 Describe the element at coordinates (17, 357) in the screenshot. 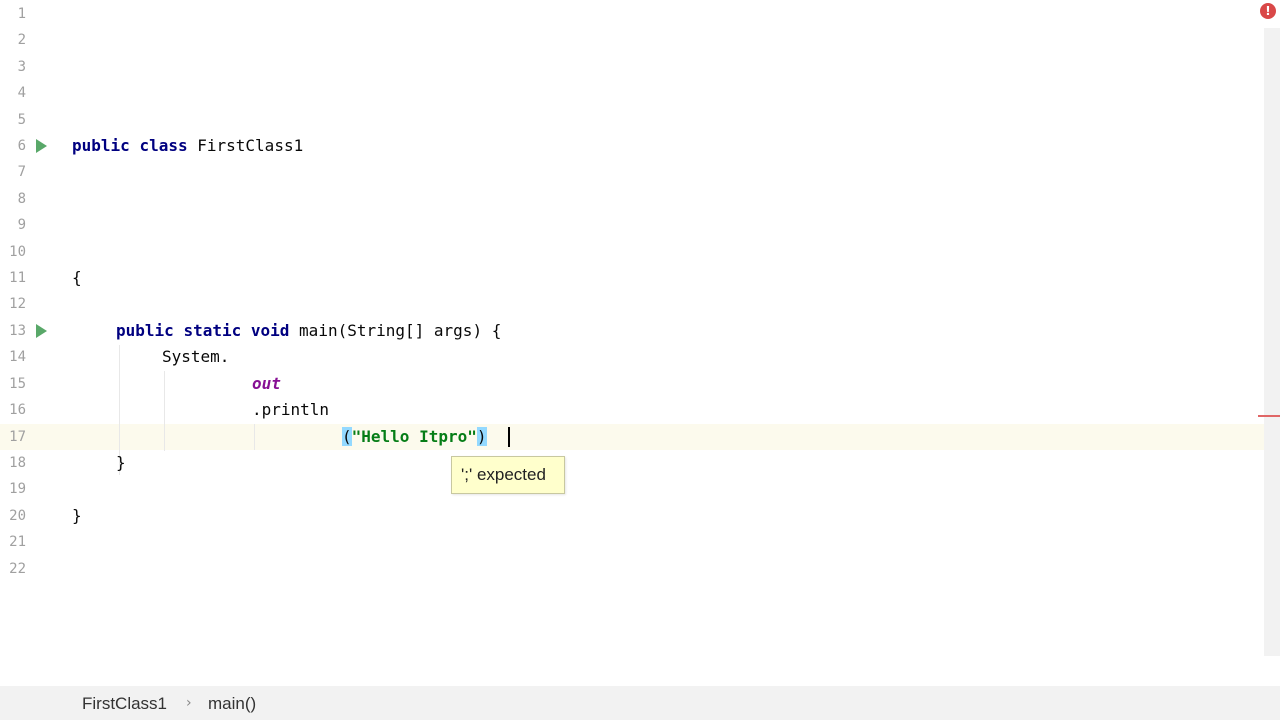

I see `line-number: 14` at that location.